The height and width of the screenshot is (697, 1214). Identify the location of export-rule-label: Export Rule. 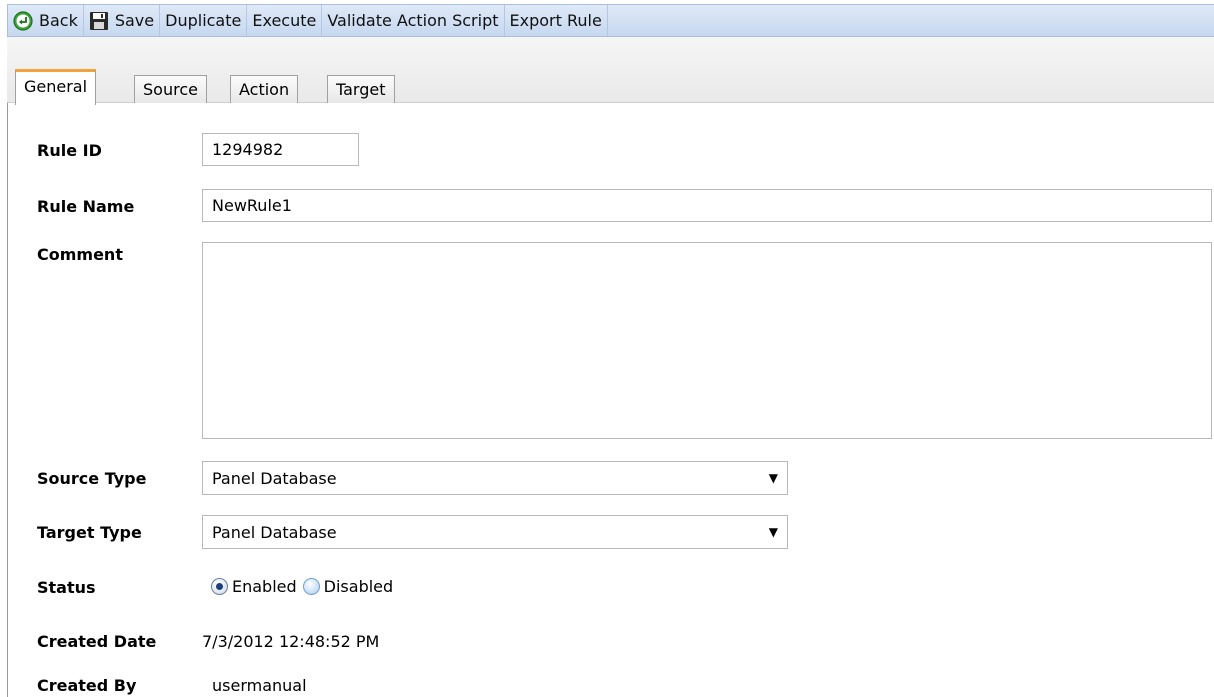
(555, 20).